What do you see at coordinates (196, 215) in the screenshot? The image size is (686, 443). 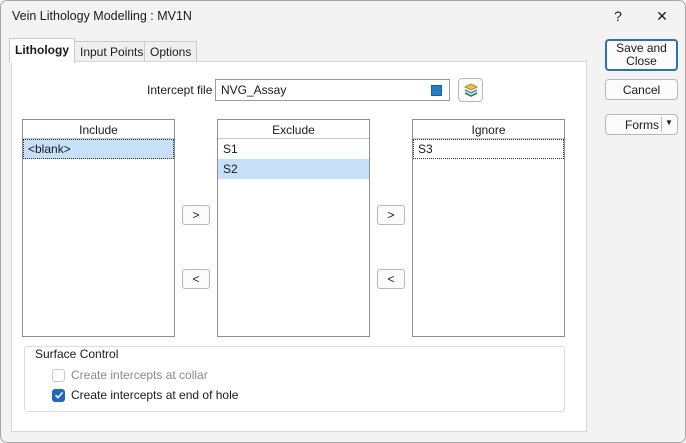 I see `move-to-exclude-button: >` at bounding box center [196, 215].